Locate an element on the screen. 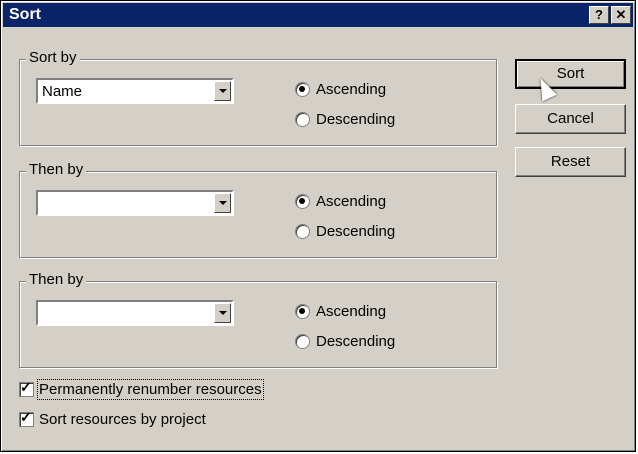 This screenshot has width=638, height=454. sort-by-project-label: Sort resources by project is located at coordinates (122, 419).